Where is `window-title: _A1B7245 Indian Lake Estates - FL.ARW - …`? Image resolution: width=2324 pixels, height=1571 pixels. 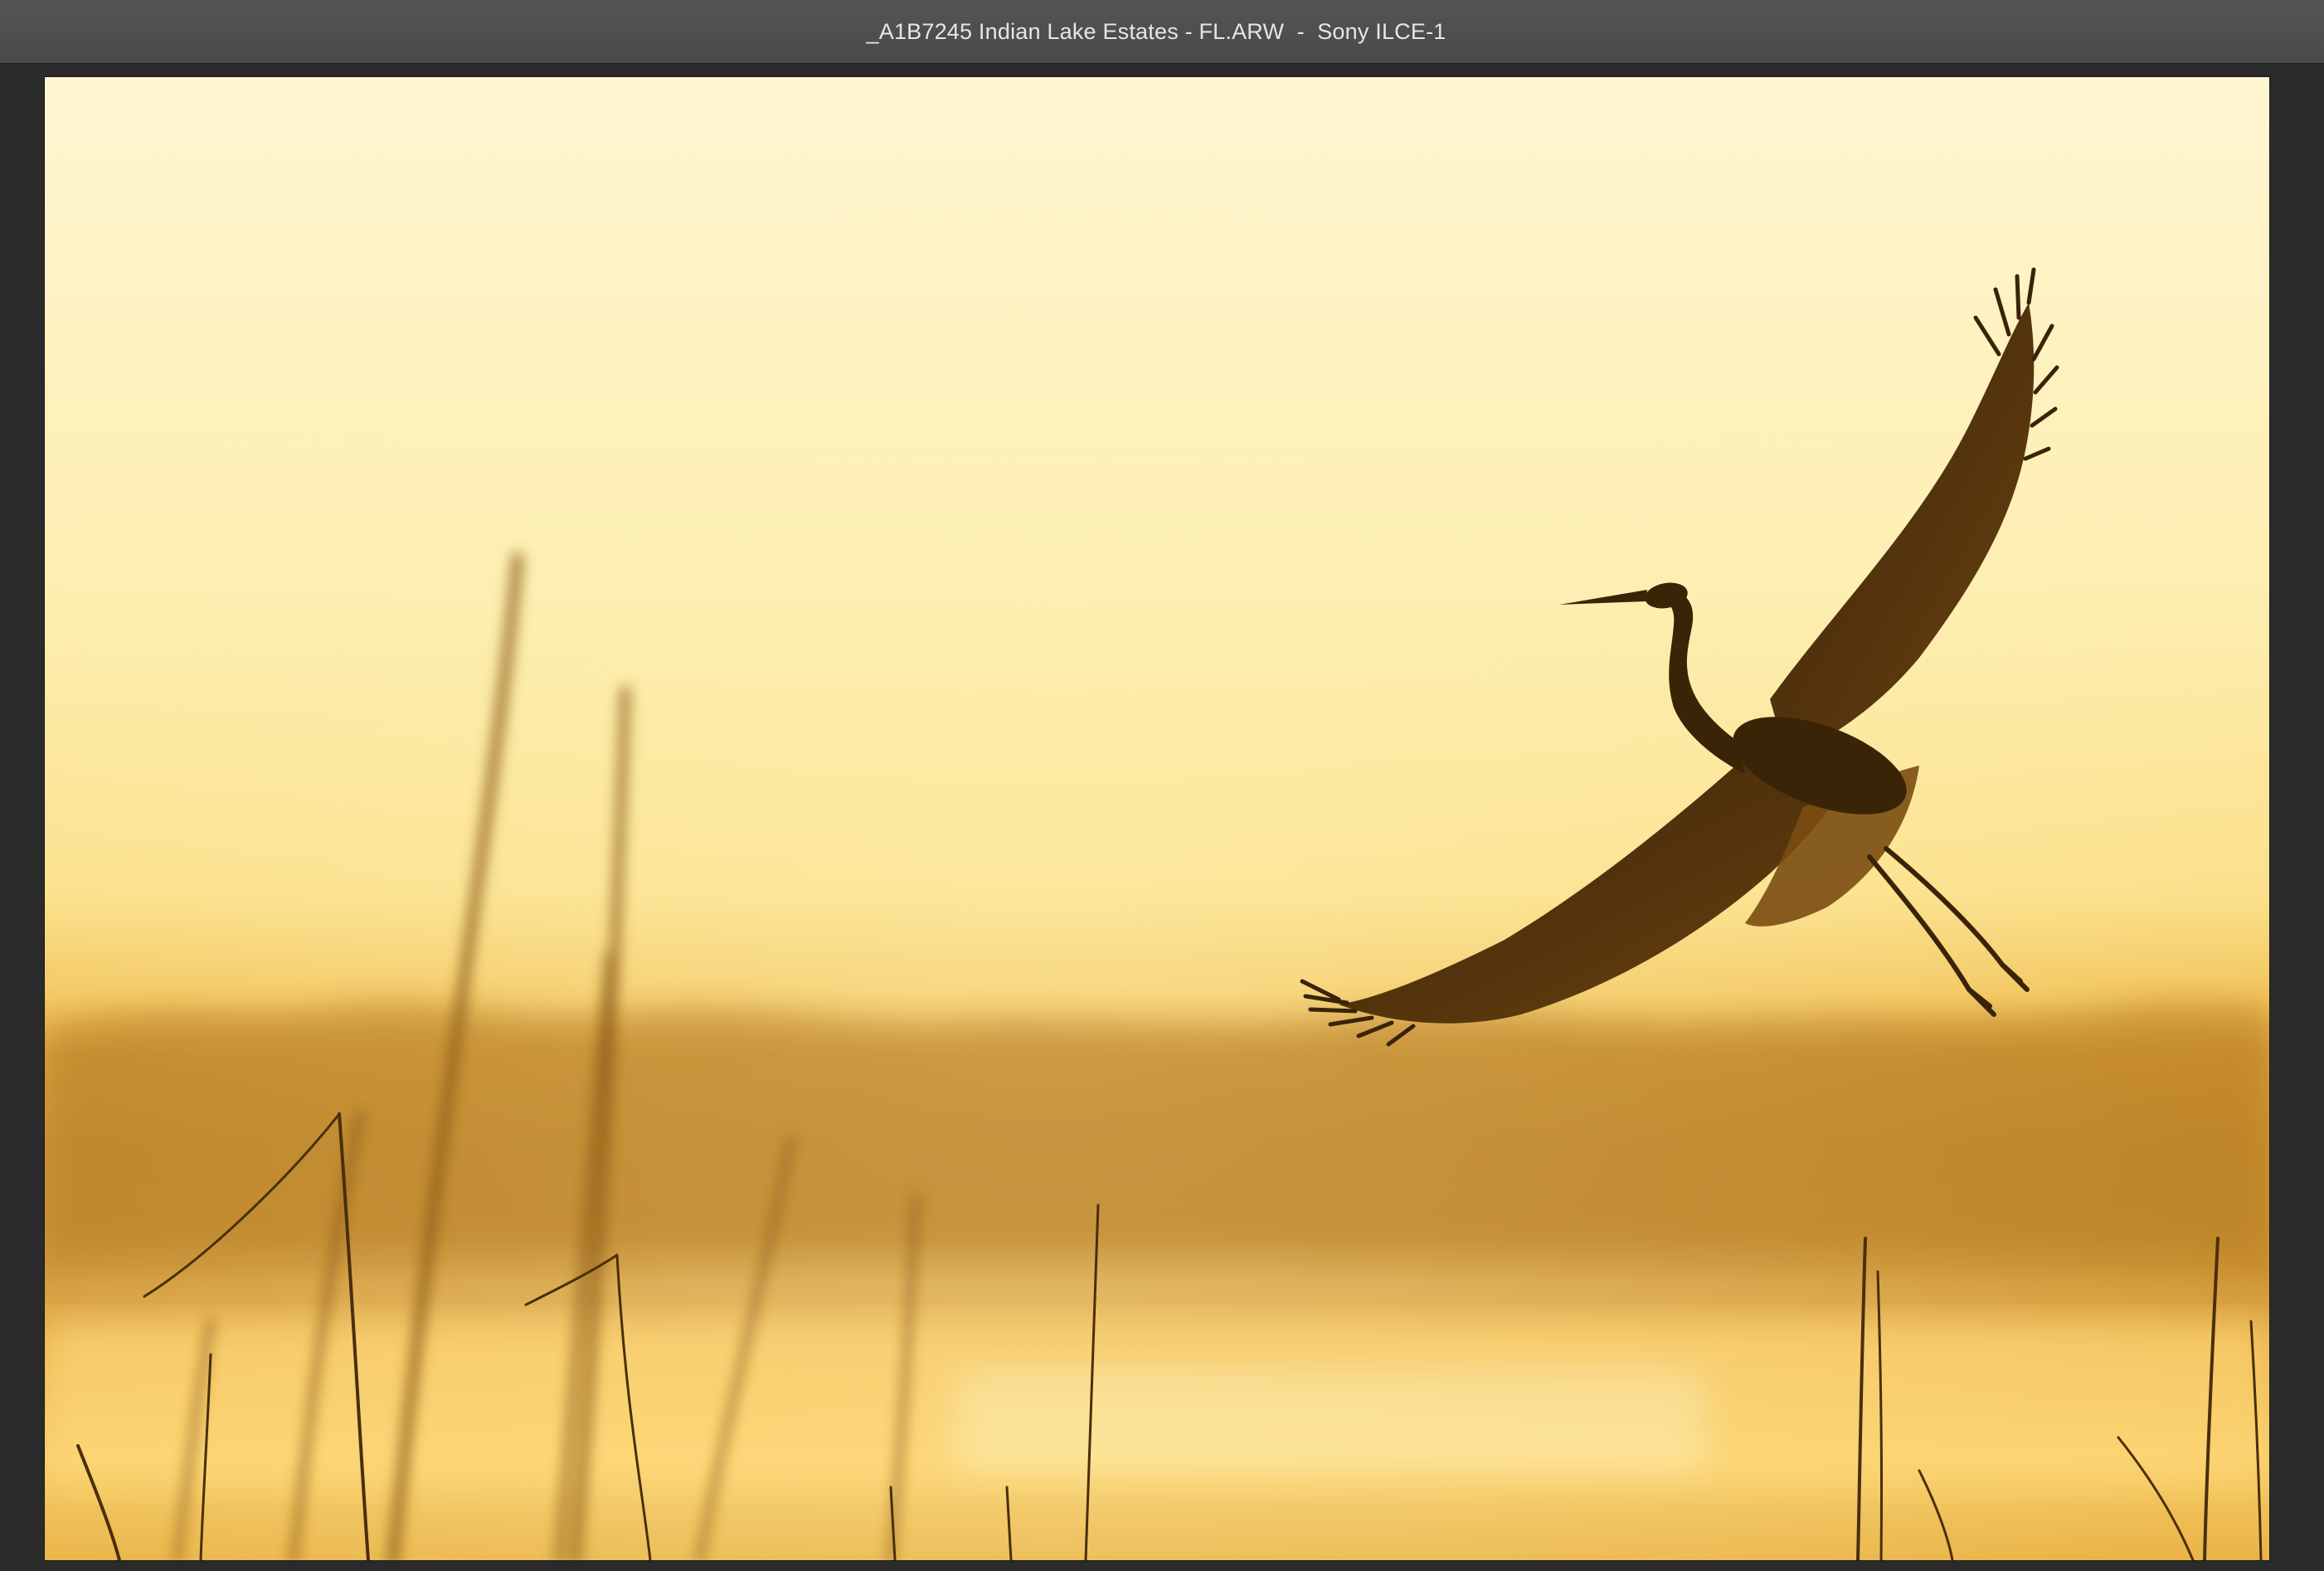
window-title: _A1B7245 Indian Lake Estates - FL.ARW - … is located at coordinates (1156, 31).